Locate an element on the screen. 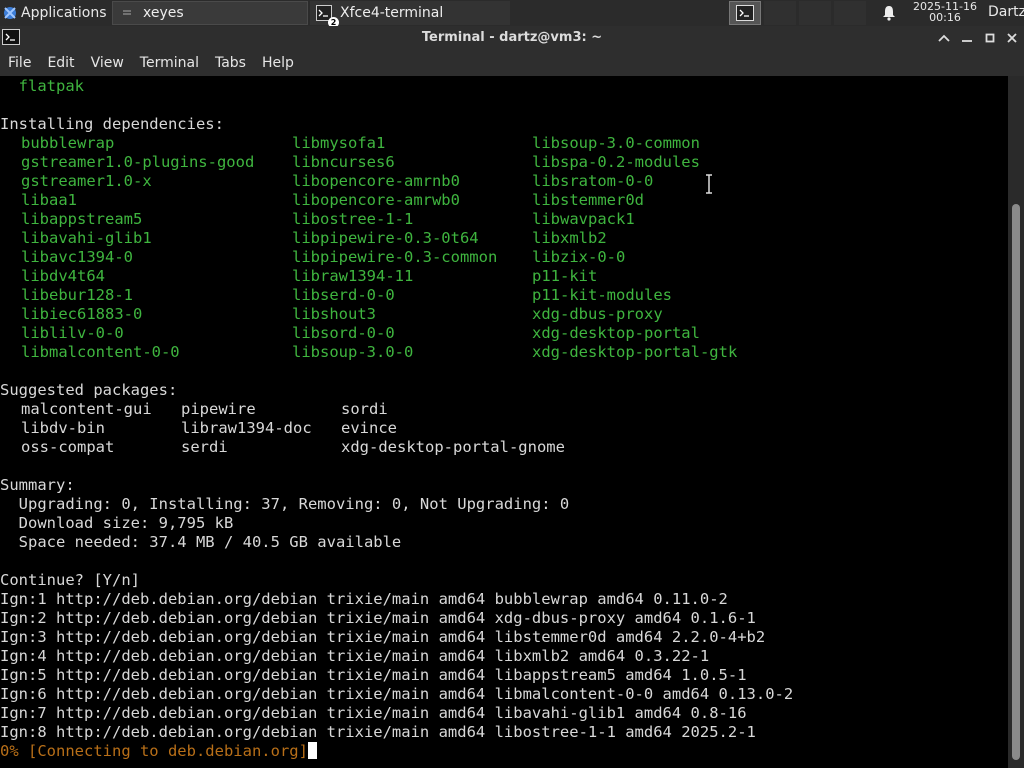  package-name: libopencore-amrnb0 is located at coordinates (376, 181).